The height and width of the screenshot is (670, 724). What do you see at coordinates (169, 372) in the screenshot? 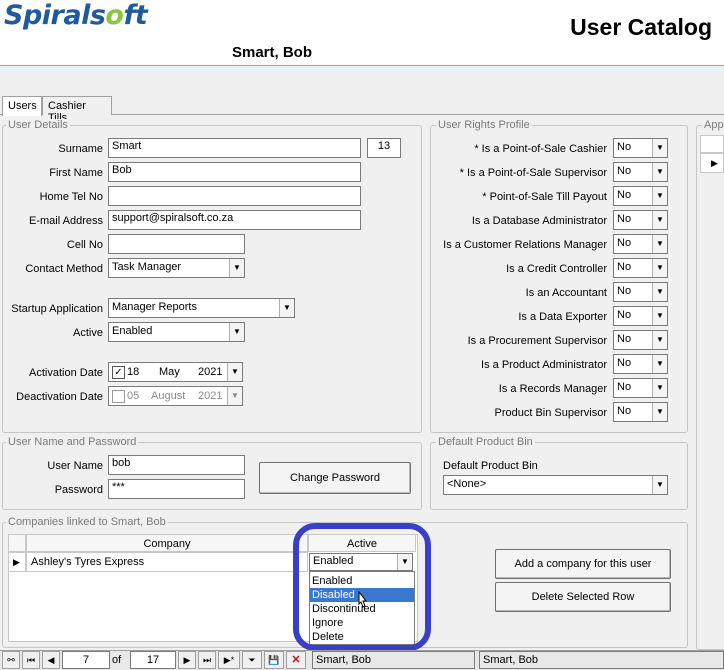
I see `activation-month: May` at bounding box center [169, 372].